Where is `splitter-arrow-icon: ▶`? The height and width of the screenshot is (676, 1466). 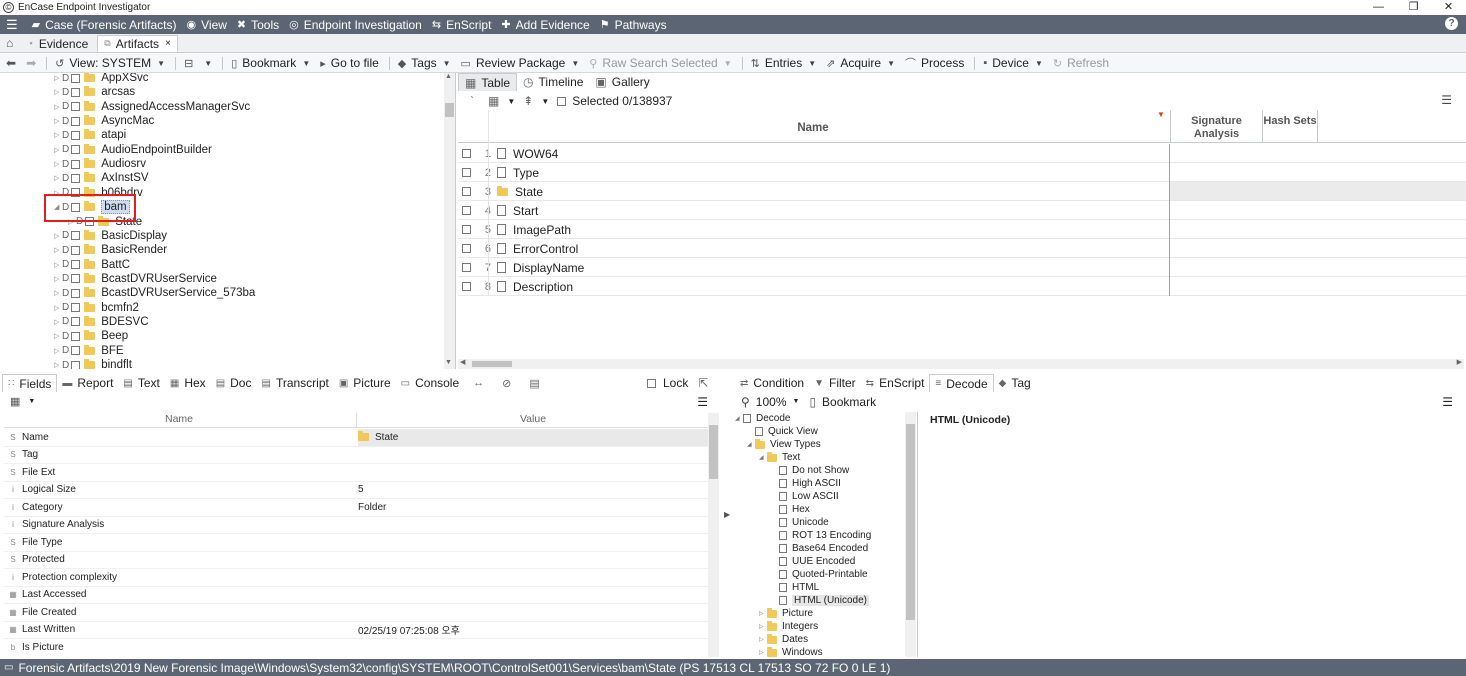
splitter-arrow-icon: ▶ is located at coordinates (727, 514).